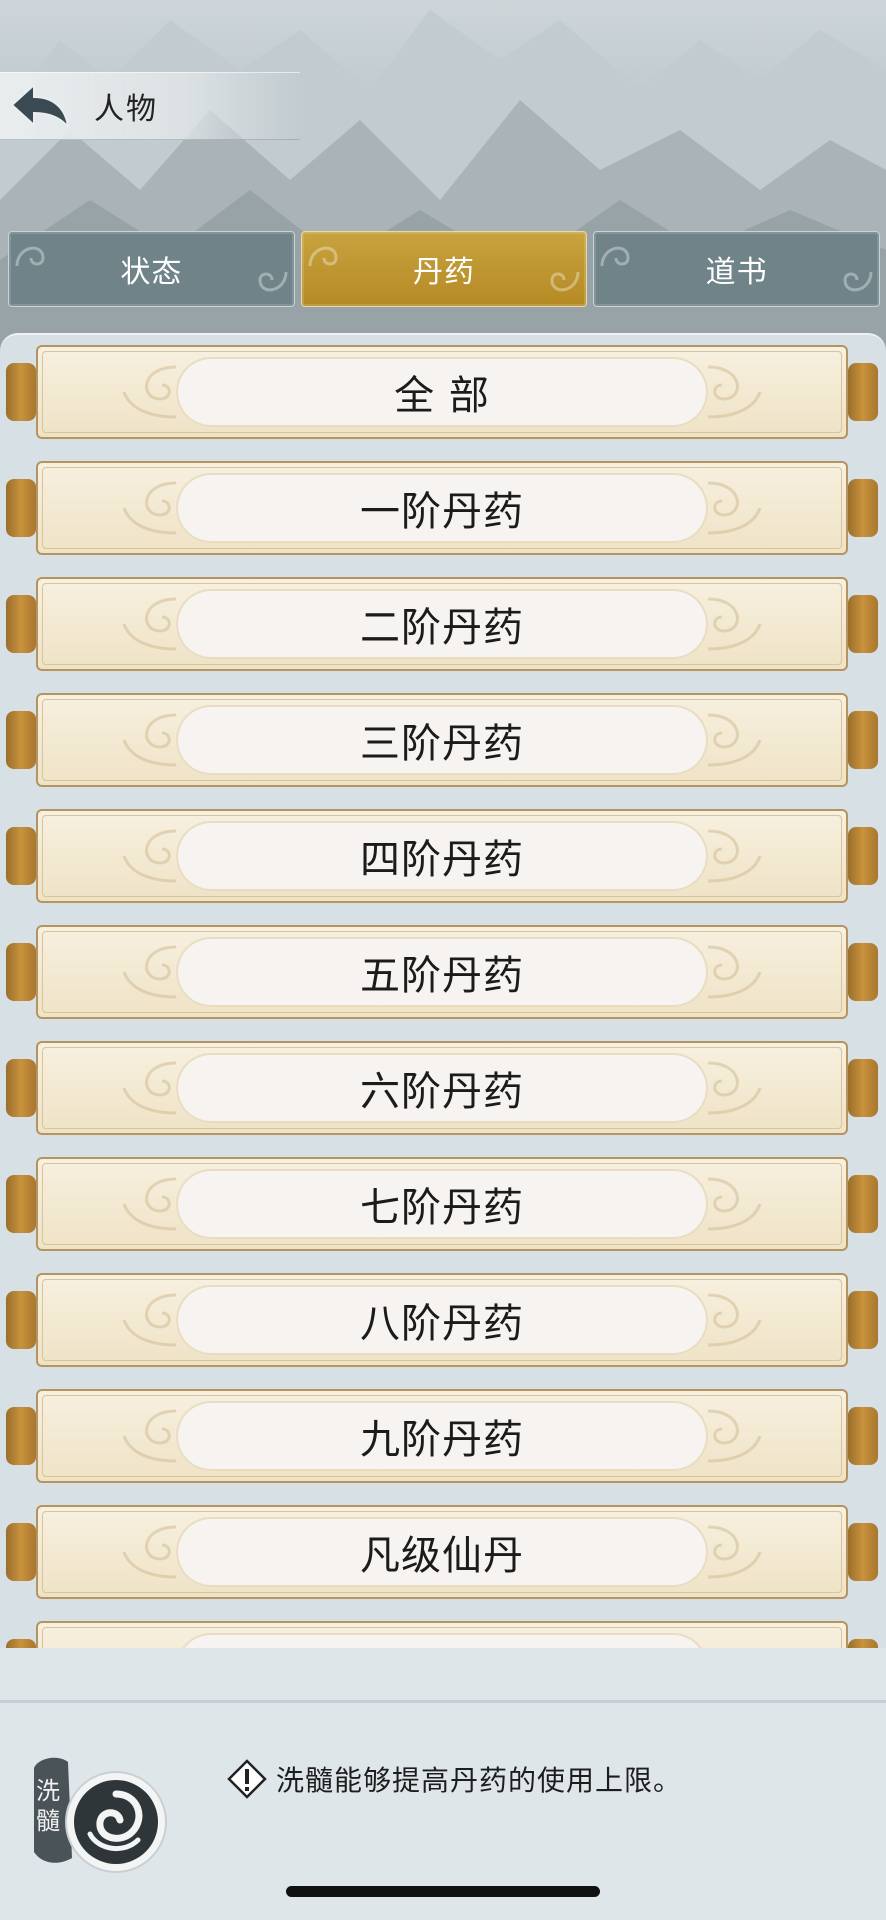 The image size is (886, 1920). I want to click on list-item: 五阶丹药, so click(442, 972).